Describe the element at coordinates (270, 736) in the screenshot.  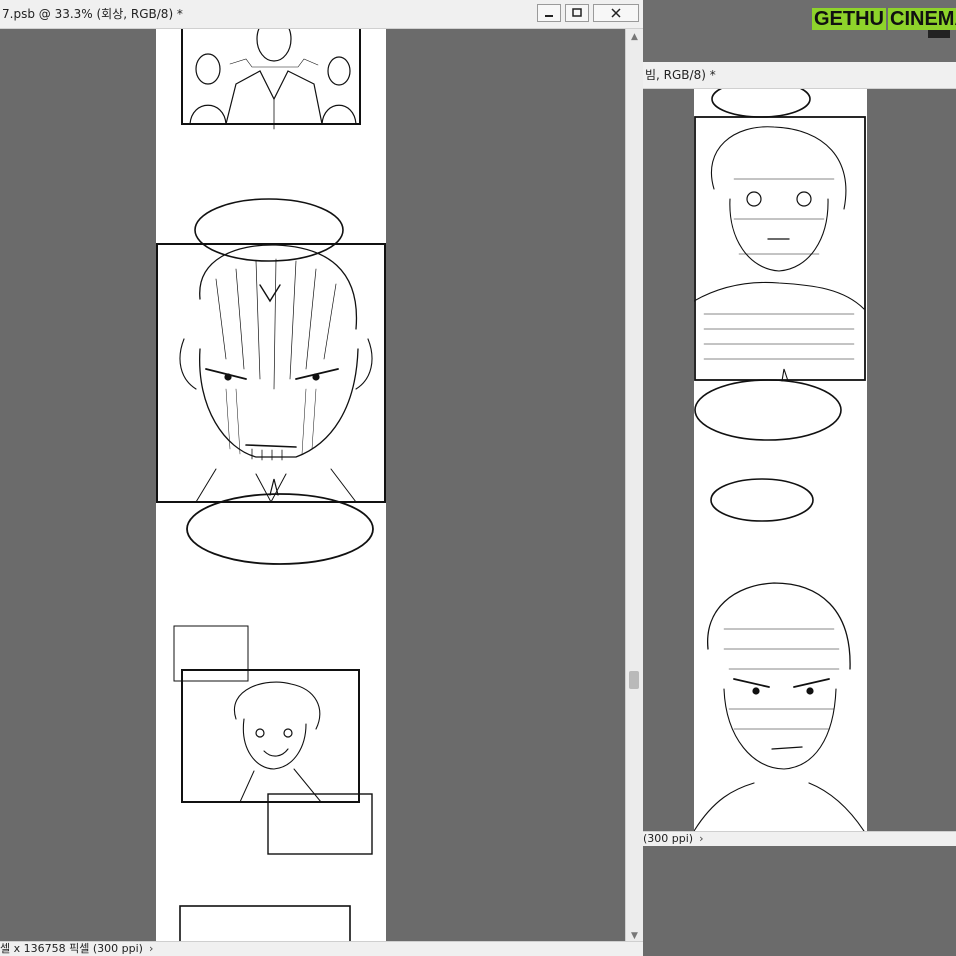
I see `smiling-boy-panel` at that location.